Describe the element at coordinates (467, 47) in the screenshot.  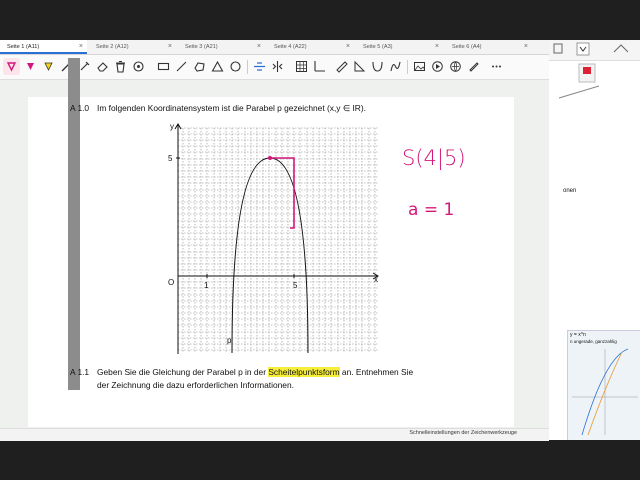
I see `tab-label: Seite 6 (A4)` at that location.